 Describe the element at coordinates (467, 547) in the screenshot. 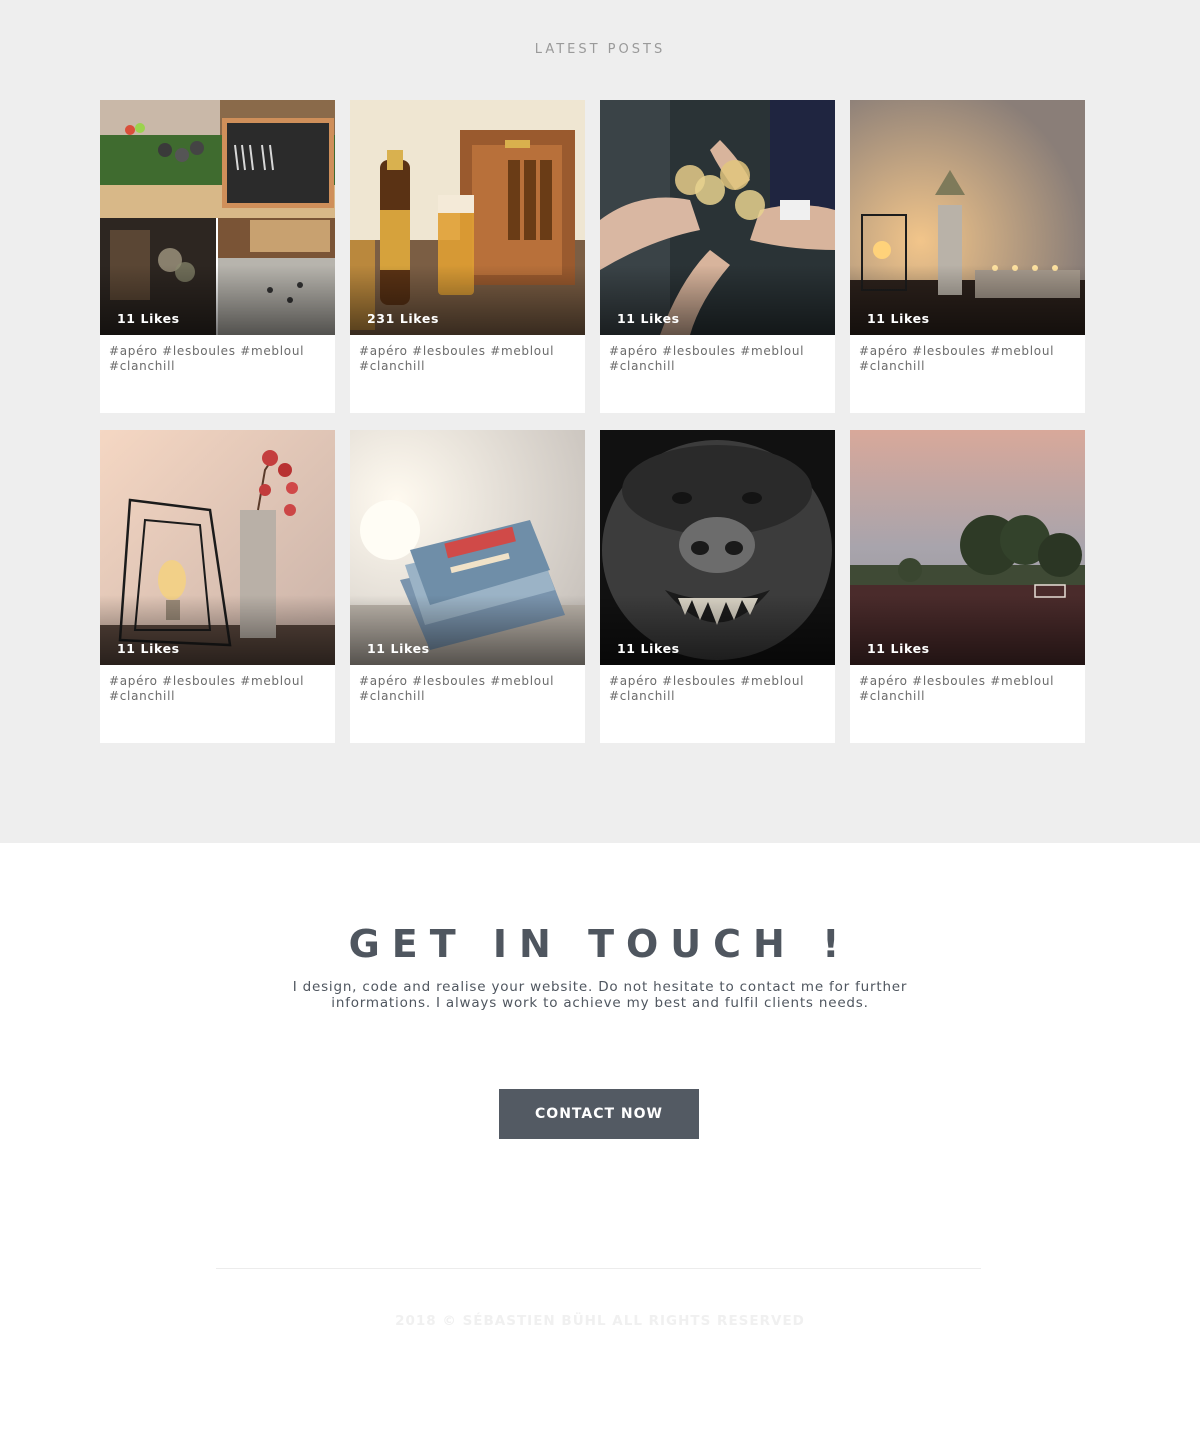

I see `post-image-books: 11 Likes` at that location.